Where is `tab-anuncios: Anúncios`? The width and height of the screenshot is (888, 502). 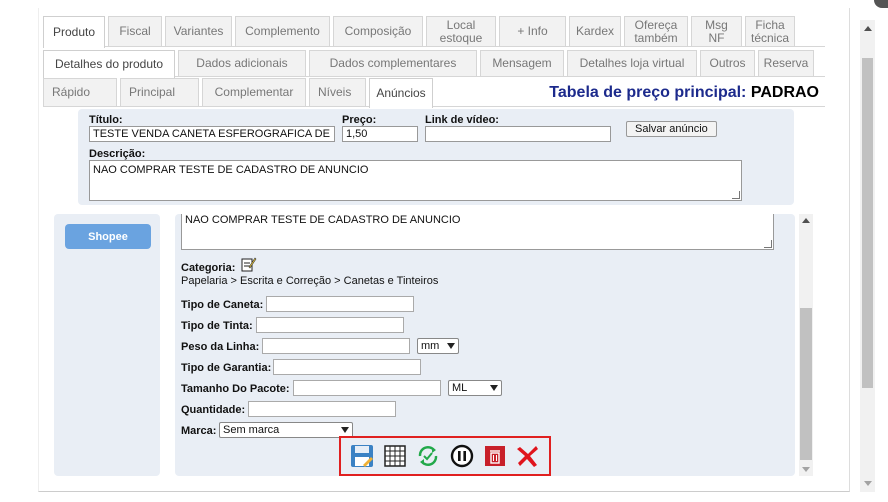
tab-anuncios: Anúncios is located at coordinates (401, 93).